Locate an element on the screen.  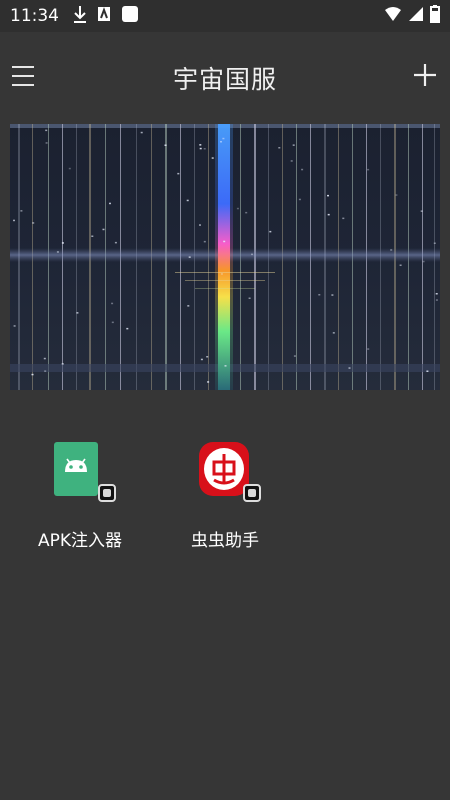
add-button is located at coordinates (425, 75).